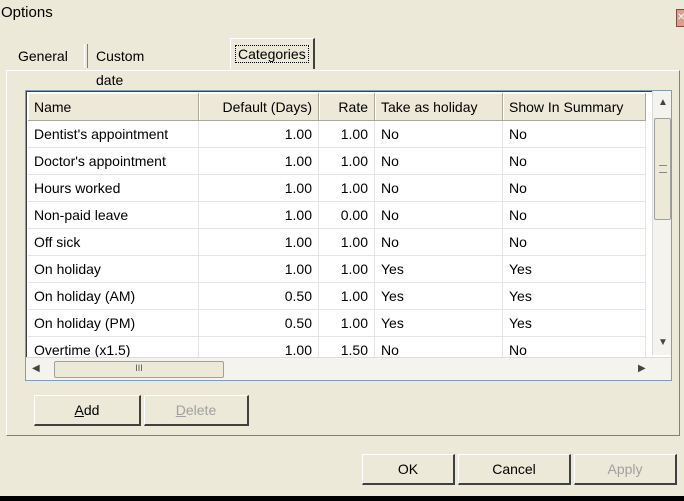 The image size is (684, 501). I want to click on ok-button: OK, so click(408, 469).